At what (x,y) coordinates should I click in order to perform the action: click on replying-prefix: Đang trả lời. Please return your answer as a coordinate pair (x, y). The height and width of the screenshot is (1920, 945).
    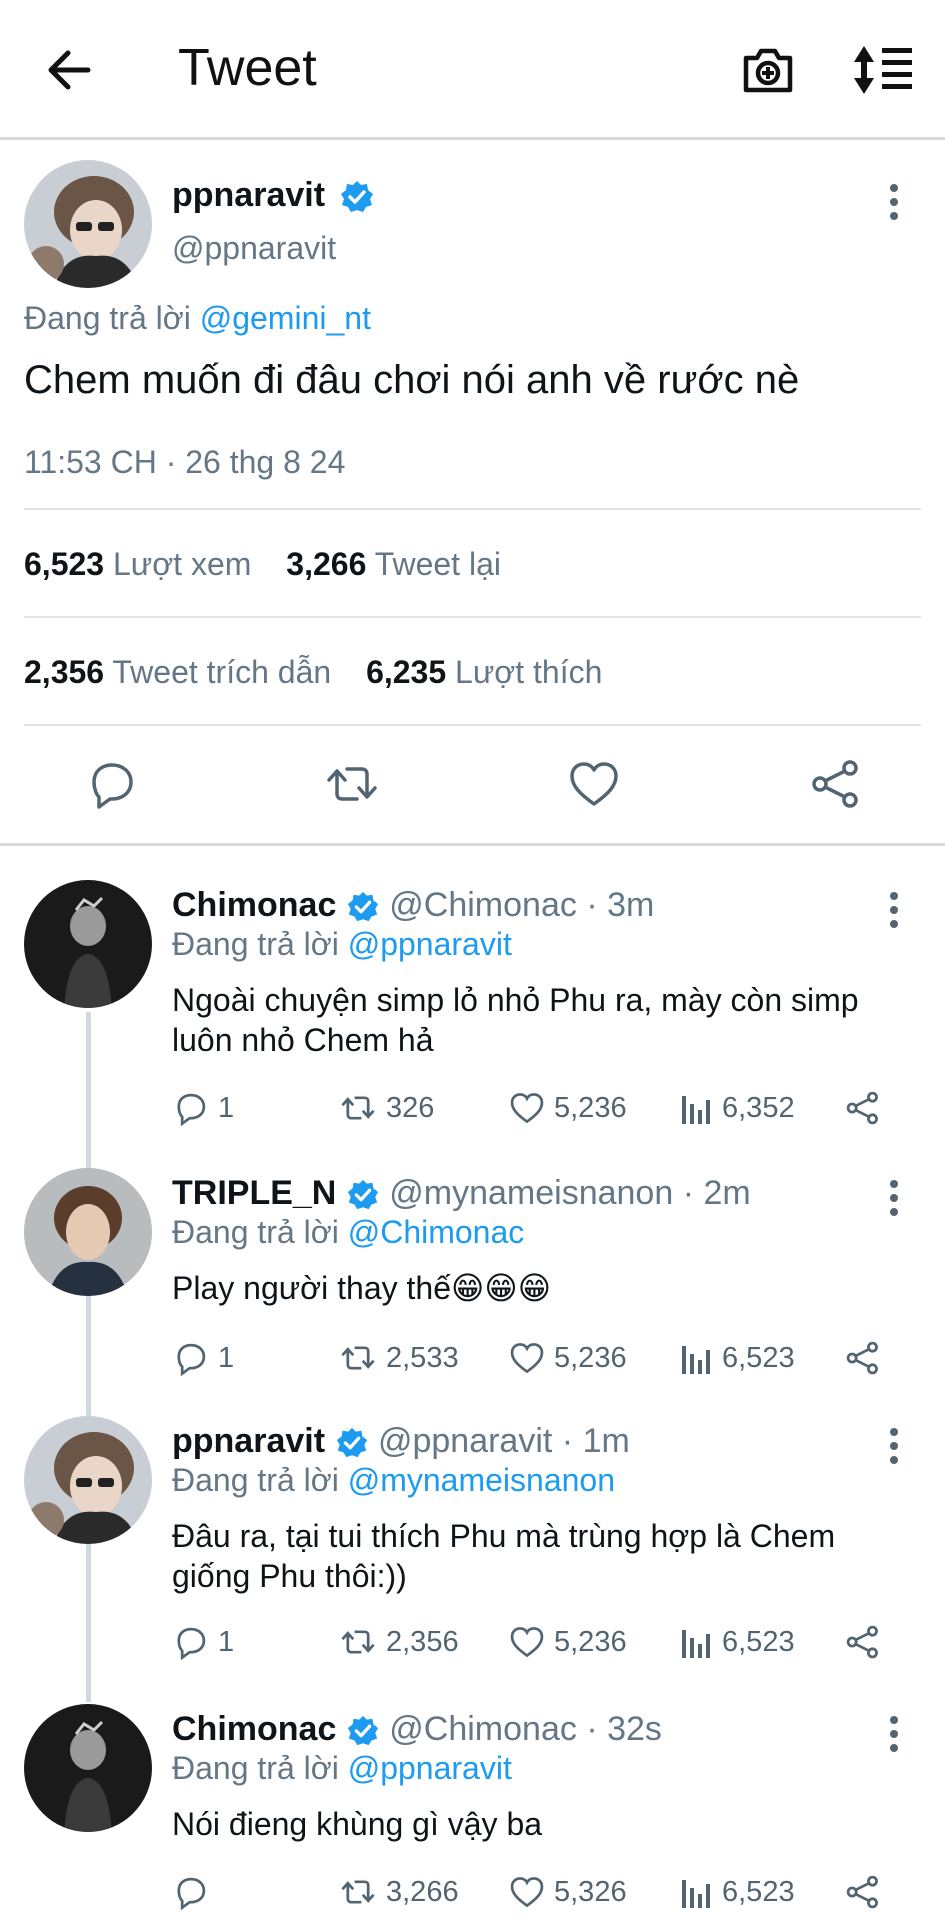
    Looking at the image, I should click on (107, 318).